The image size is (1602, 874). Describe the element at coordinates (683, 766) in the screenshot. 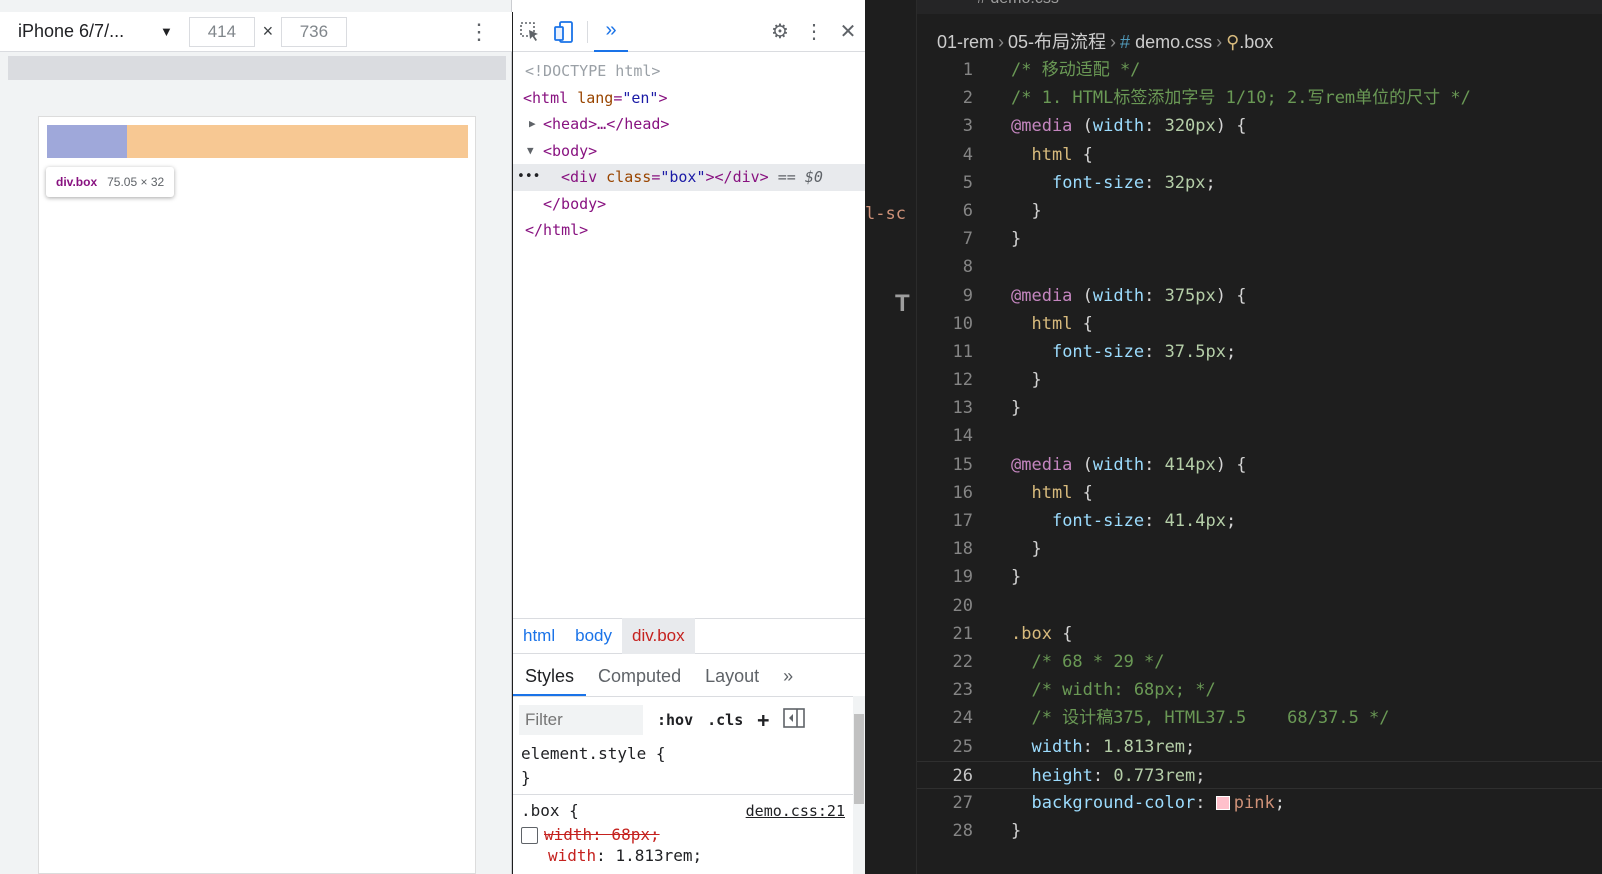

I see `element-style-rule: element.style { }` at that location.